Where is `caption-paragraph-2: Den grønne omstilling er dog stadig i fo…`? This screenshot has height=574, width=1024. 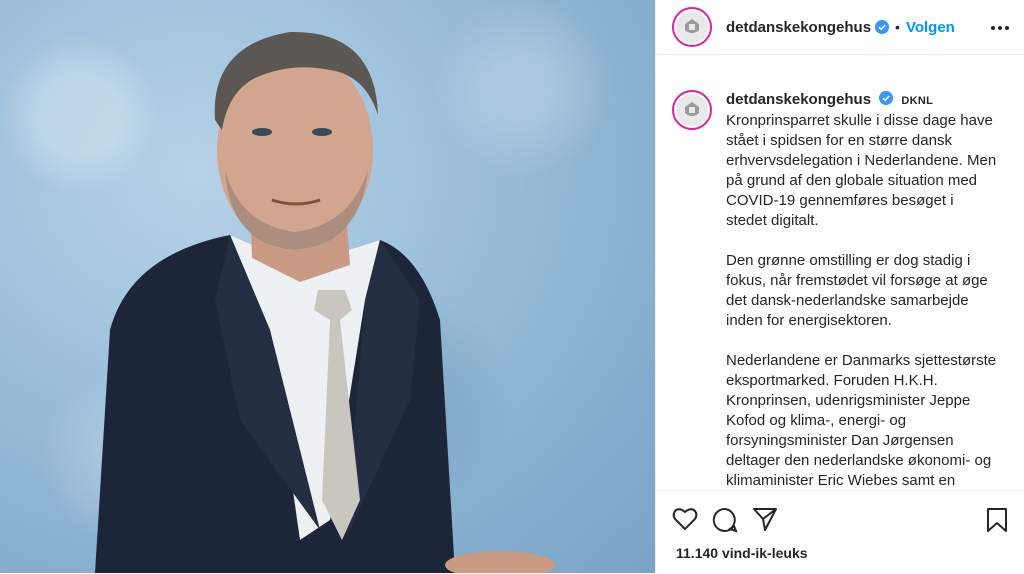 caption-paragraph-2: Den grønne omstilling er dog stadig i fo… is located at coordinates (857, 290).